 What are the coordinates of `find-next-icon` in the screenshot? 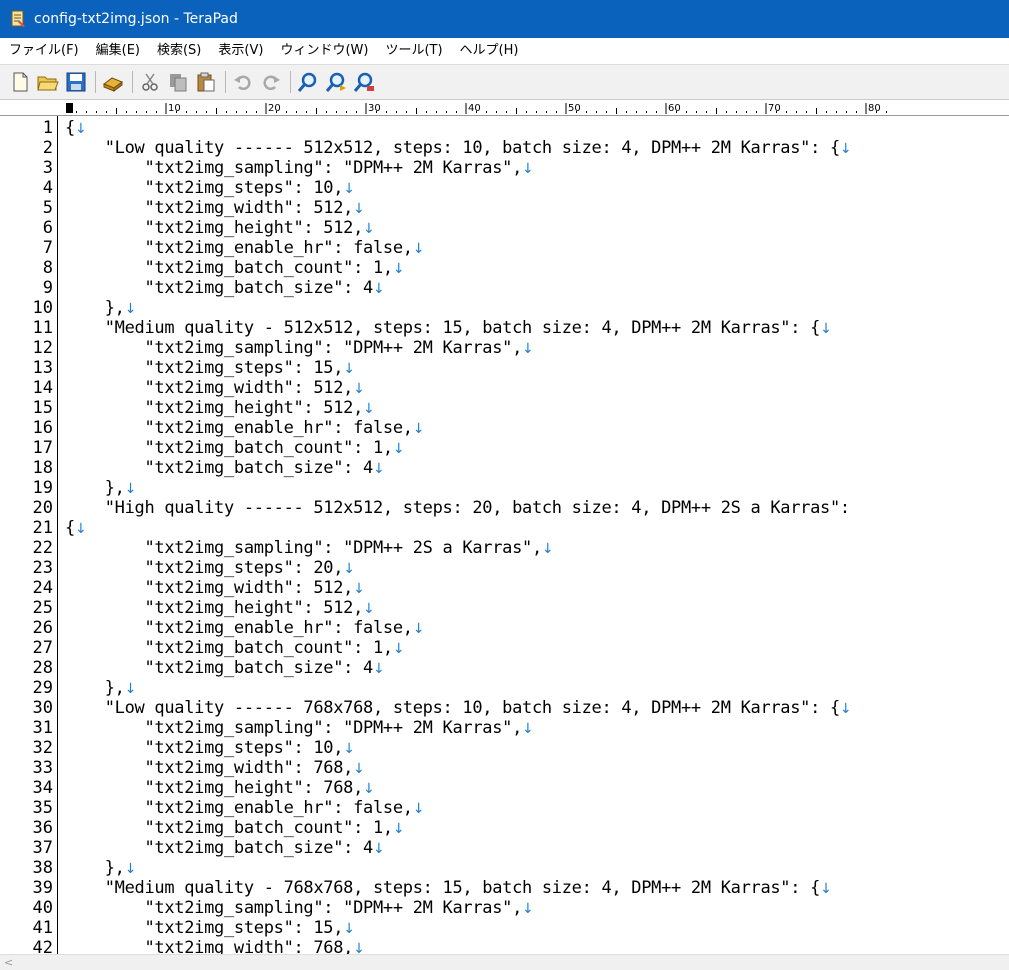 It's located at (336, 82).